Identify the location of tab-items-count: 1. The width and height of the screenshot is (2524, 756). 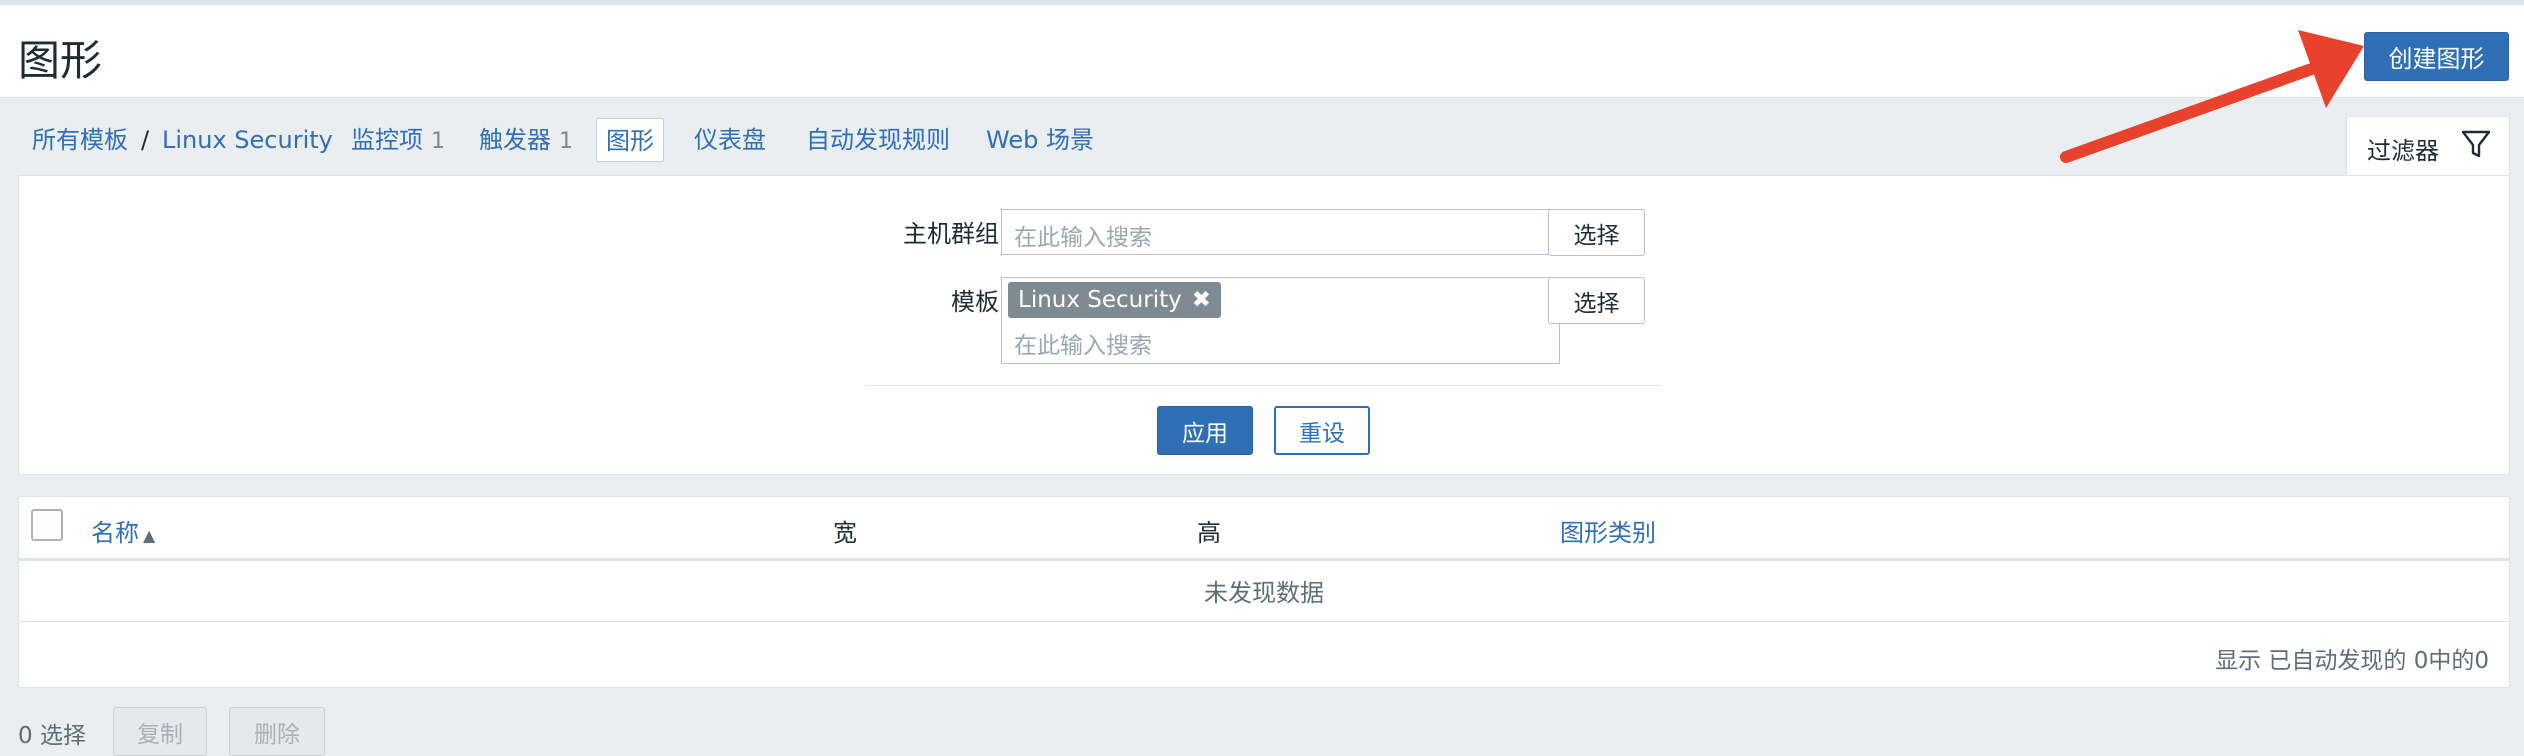
(438, 141).